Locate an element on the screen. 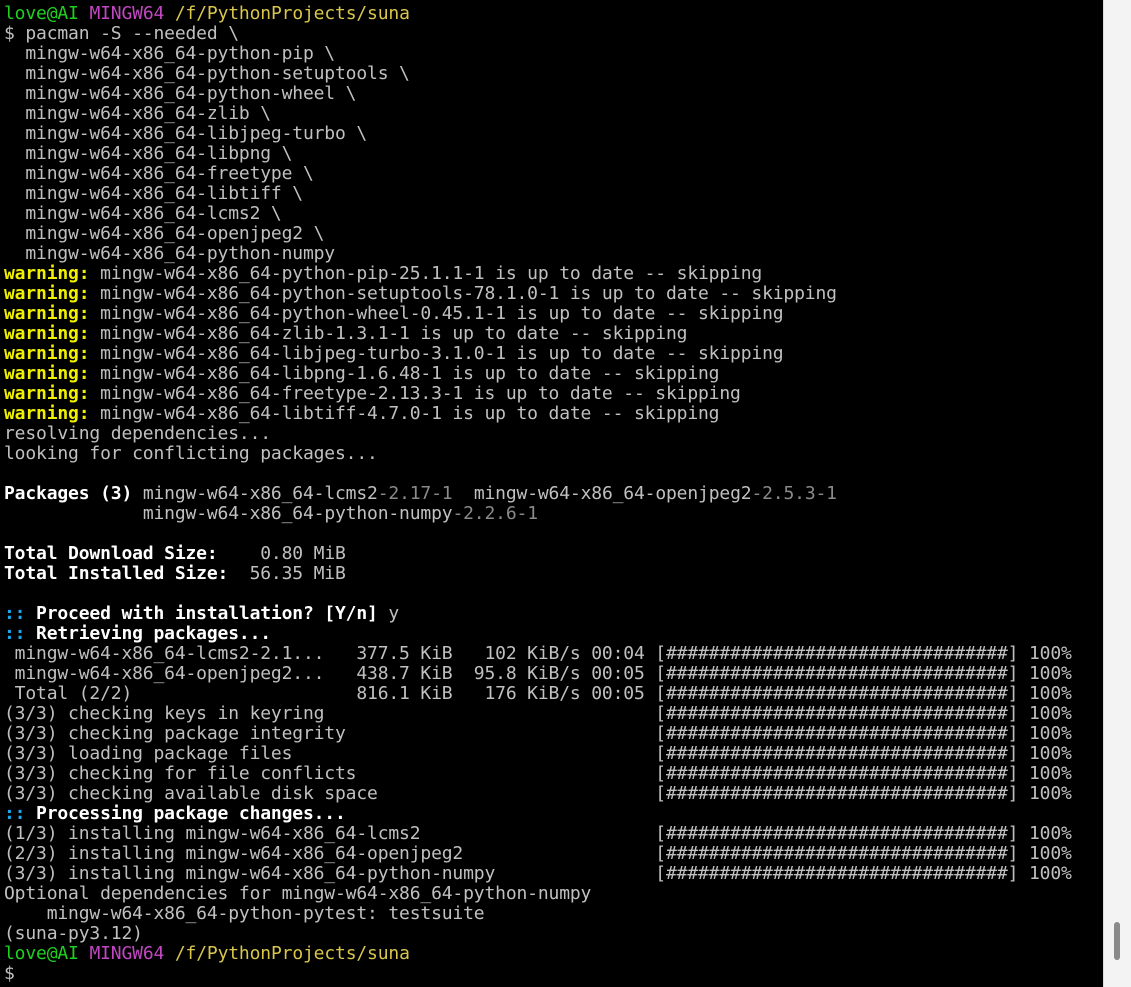 This screenshot has width=1131, height=987. command-line-text: mingw-w64-x86_64-python-pip \ is located at coordinates (169, 53).